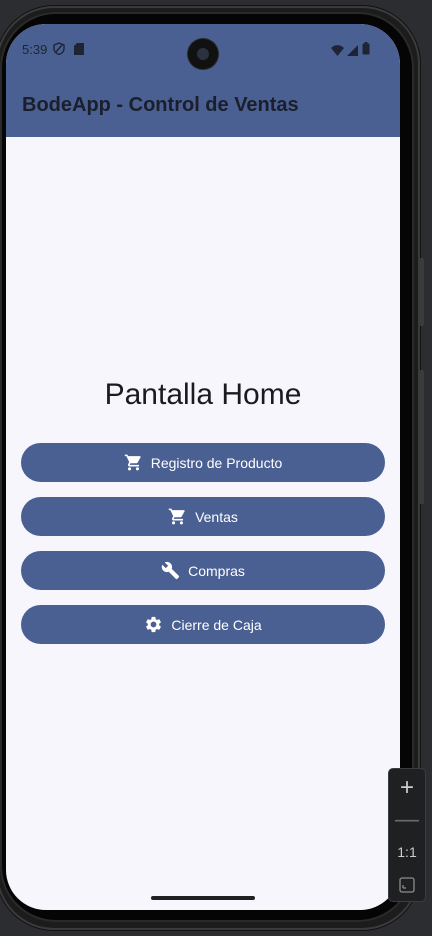 Image resolution: width=432 pixels, height=936 pixels. What do you see at coordinates (203, 54) in the screenshot?
I see `front-camera` at bounding box center [203, 54].